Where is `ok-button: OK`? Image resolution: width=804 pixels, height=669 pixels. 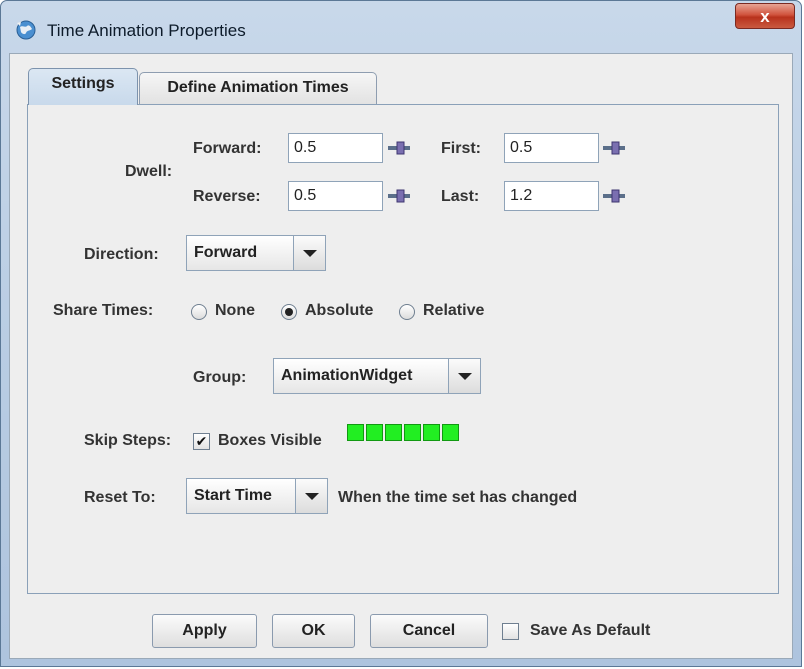
ok-button: OK is located at coordinates (313, 631).